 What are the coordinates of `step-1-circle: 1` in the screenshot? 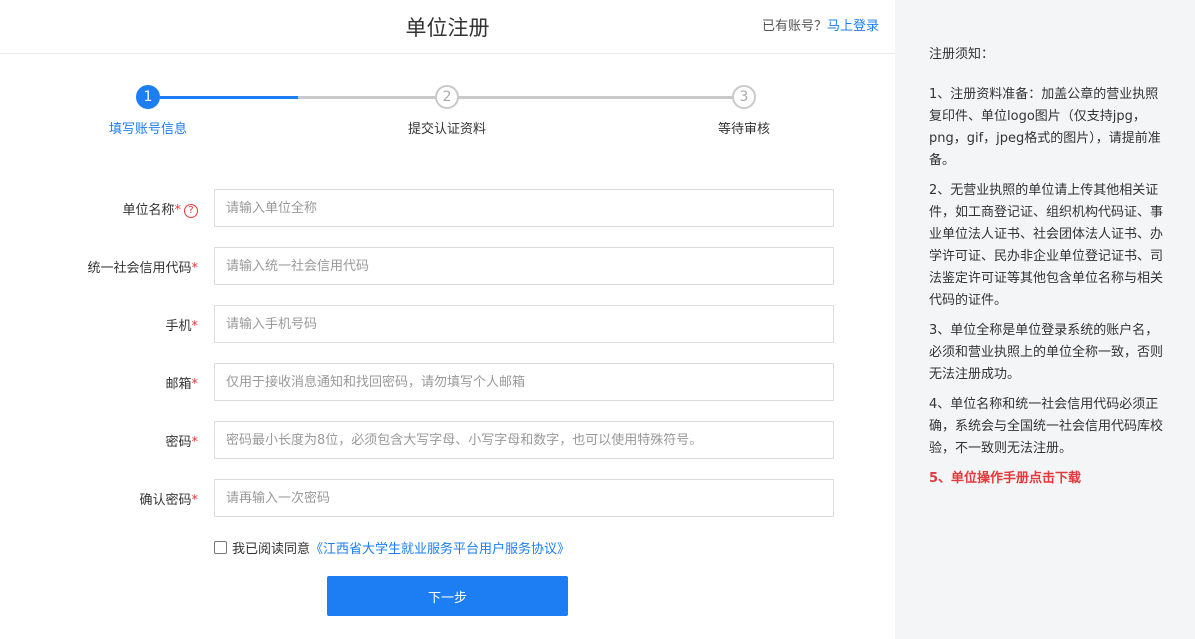 It's located at (148, 97).